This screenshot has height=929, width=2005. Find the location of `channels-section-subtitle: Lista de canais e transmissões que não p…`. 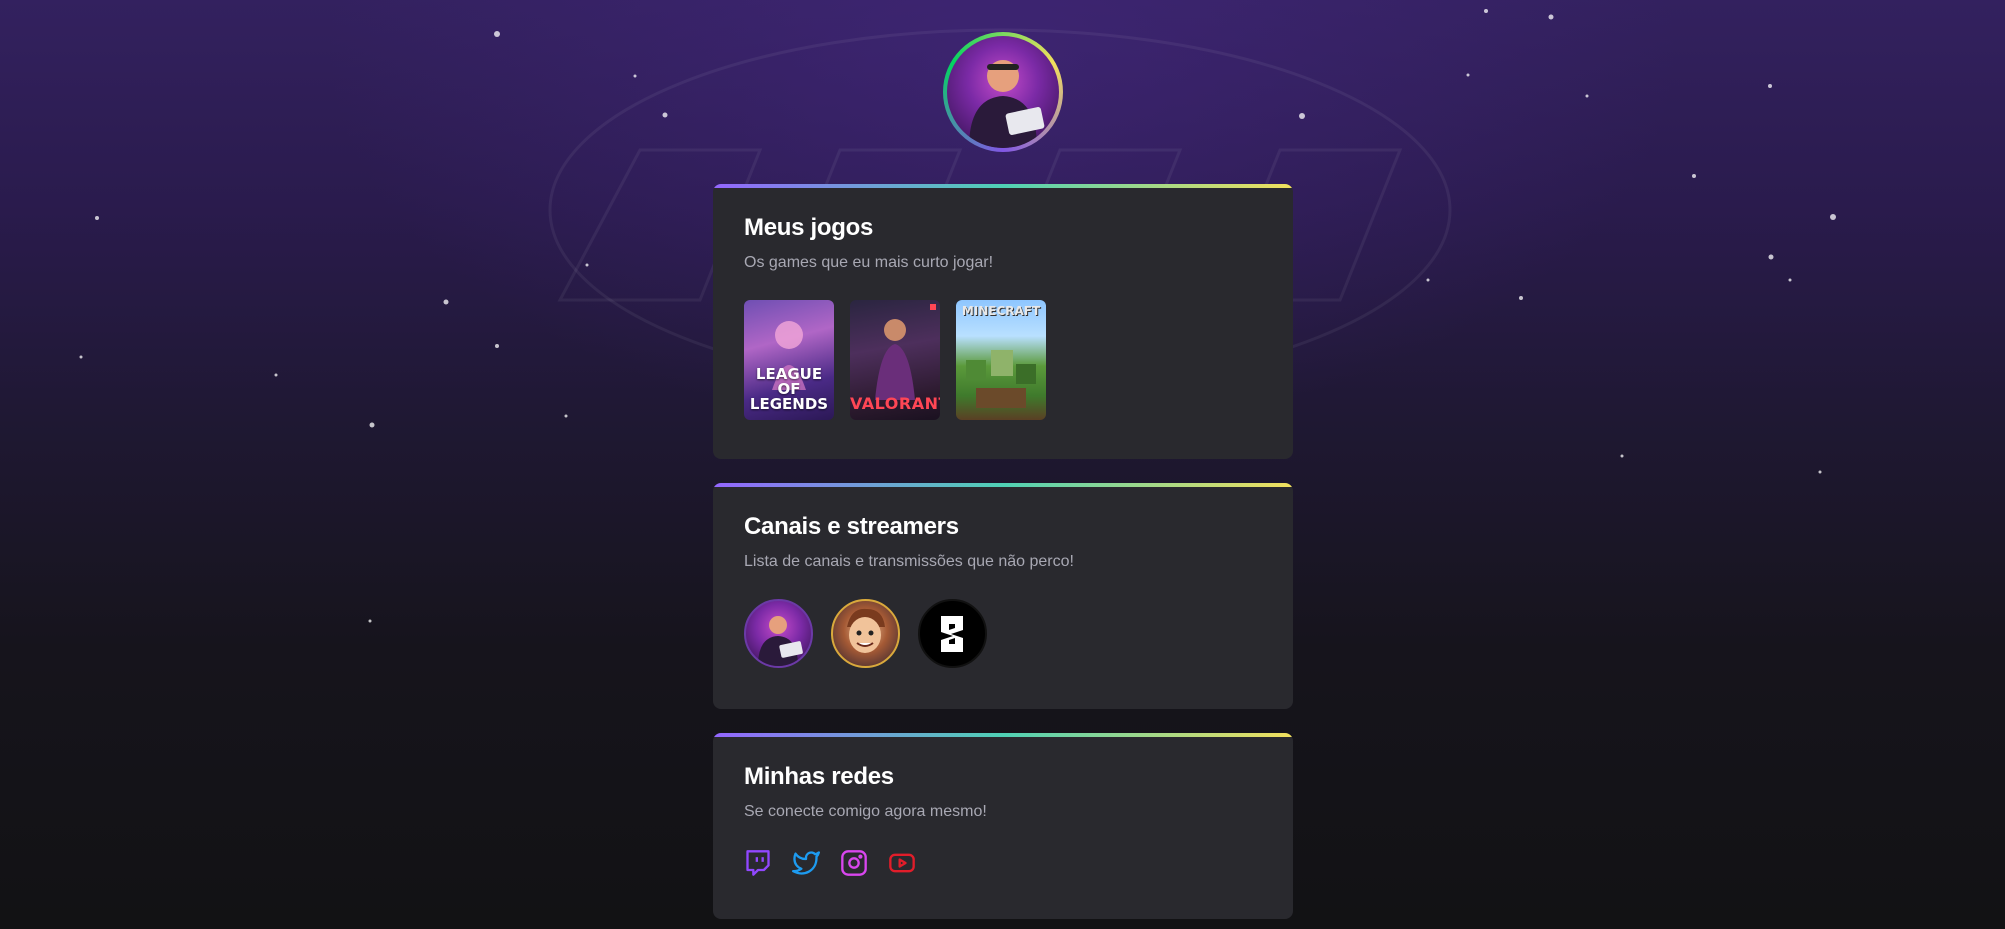

channels-section-subtitle: Lista de canais e transmissões que não p… is located at coordinates (909, 561).